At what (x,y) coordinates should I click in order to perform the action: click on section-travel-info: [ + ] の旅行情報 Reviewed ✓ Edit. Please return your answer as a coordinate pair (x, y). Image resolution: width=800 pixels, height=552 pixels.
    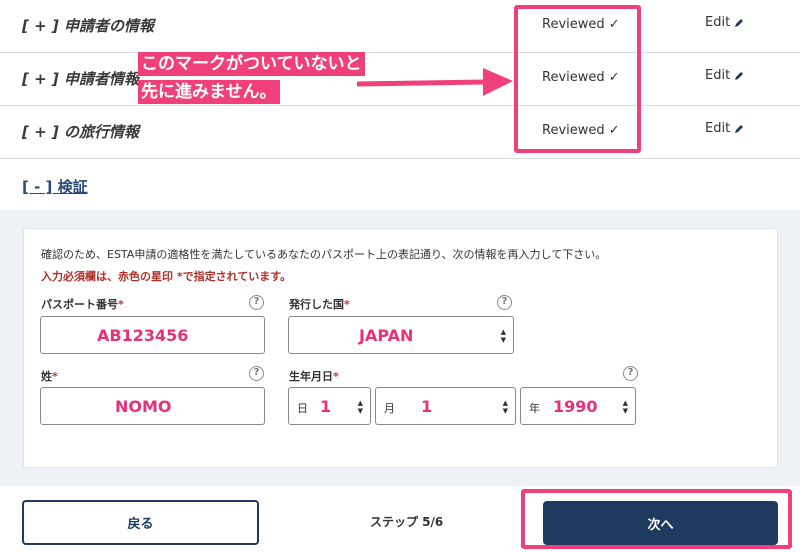
    Looking at the image, I should click on (400, 132).